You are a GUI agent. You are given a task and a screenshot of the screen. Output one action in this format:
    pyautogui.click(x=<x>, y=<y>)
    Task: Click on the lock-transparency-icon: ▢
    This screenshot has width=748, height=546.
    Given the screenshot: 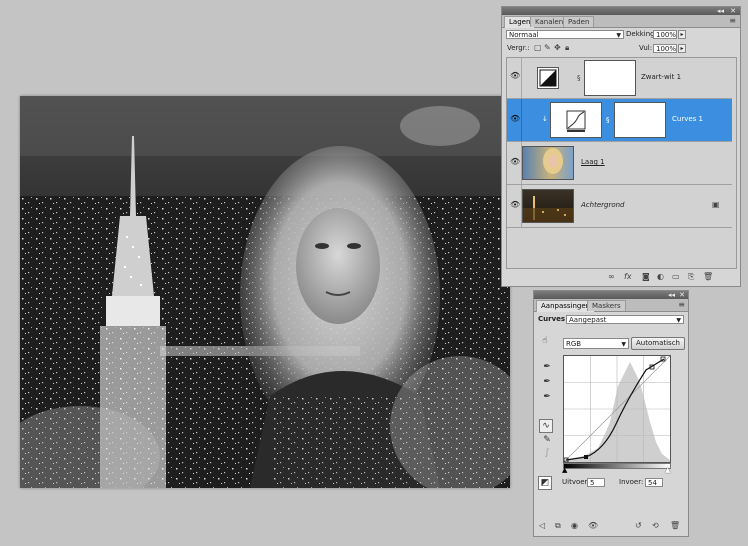 What is the action you would take?
    pyautogui.click(x=538, y=48)
    